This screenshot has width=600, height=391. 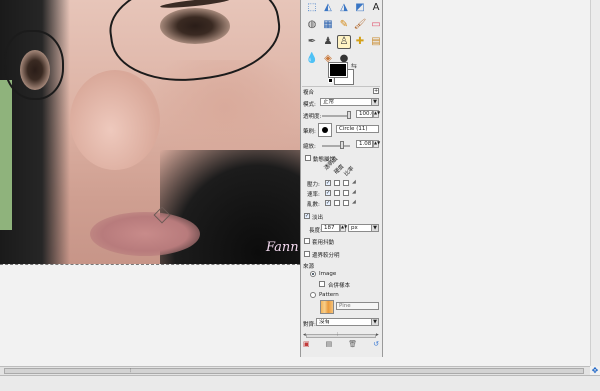 I want to click on scale-input: 1.08, so click(x=364, y=144).